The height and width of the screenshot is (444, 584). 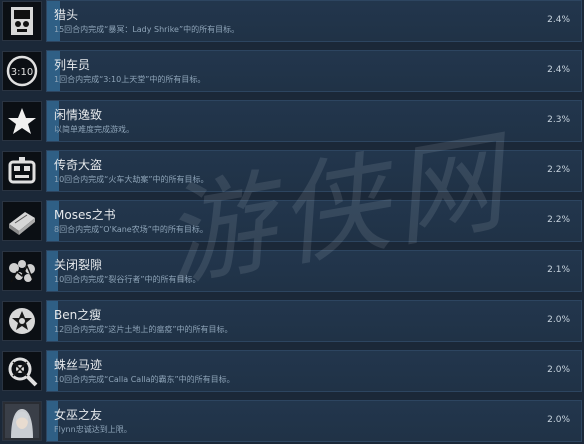 What do you see at coordinates (22, 171) in the screenshot?
I see `train-robbery-icon` at bounding box center [22, 171].